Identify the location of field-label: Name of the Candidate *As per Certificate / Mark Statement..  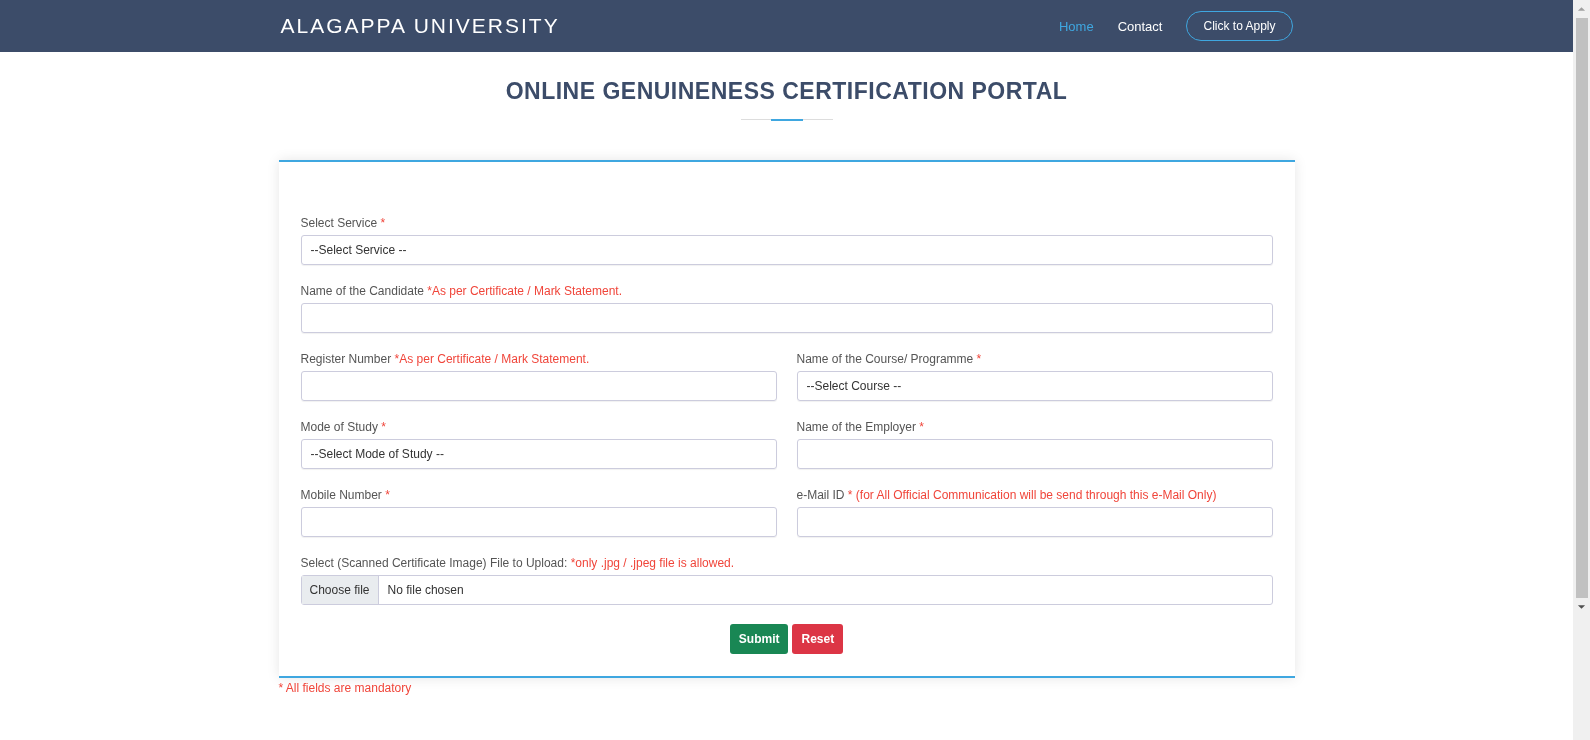
(461, 291).